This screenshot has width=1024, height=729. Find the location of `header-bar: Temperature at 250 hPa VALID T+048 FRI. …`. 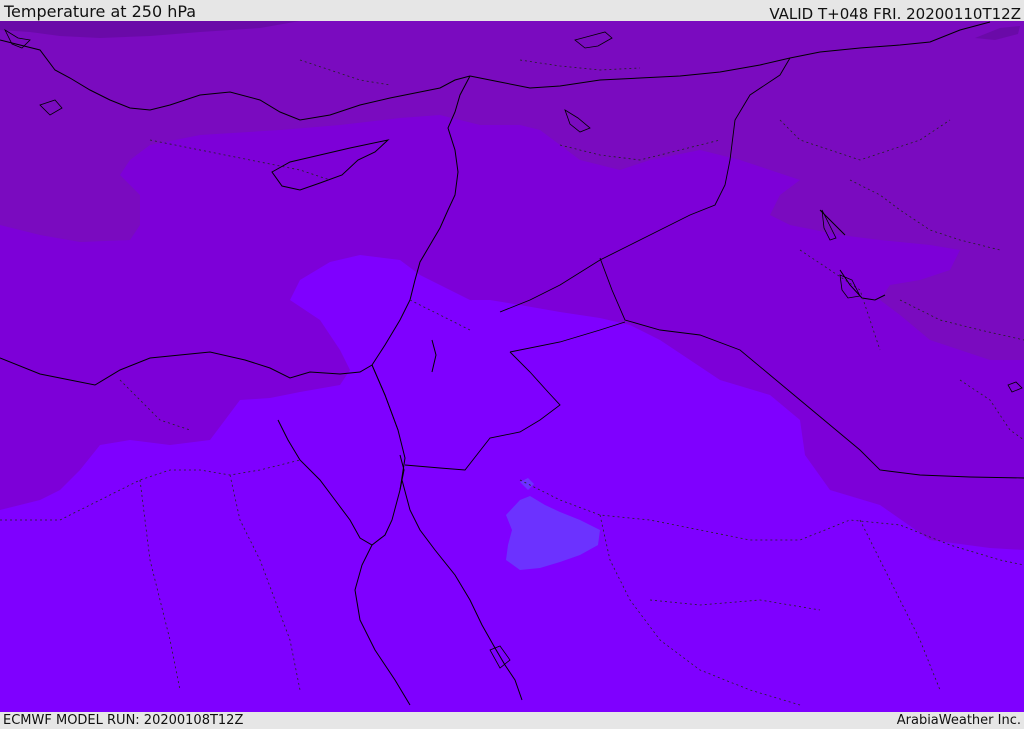

header-bar: Temperature at 250 hPa VALID T+048 FRI. … is located at coordinates (512, 11).